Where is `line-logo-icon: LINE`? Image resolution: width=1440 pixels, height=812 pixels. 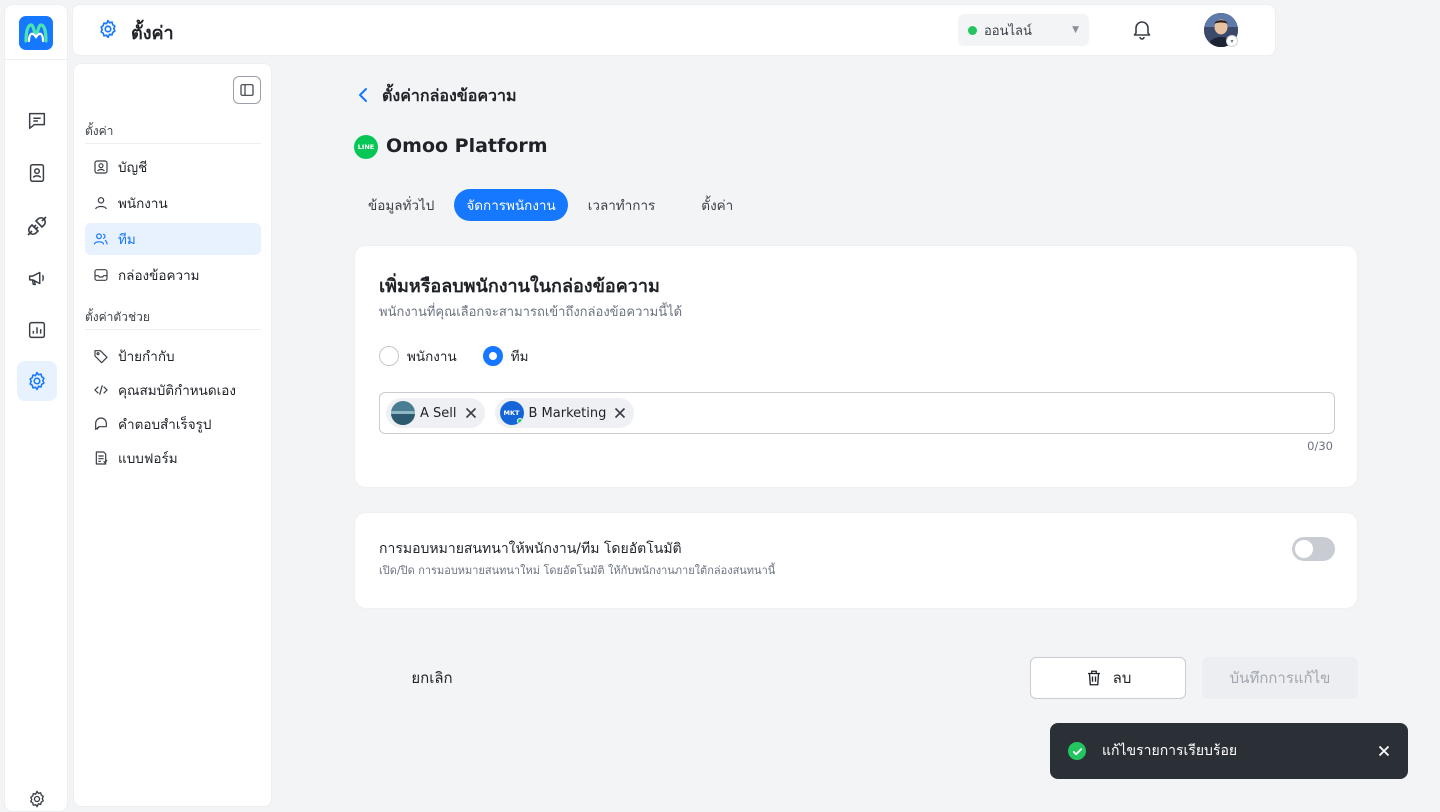 line-logo-icon: LINE is located at coordinates (366, 147).